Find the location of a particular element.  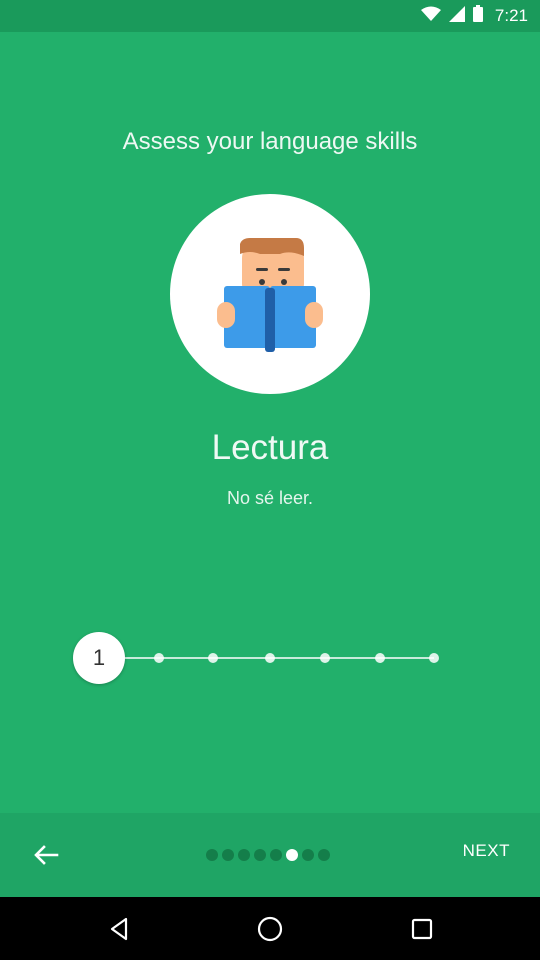

home-circle-icon is located at coordinates (270, 929).